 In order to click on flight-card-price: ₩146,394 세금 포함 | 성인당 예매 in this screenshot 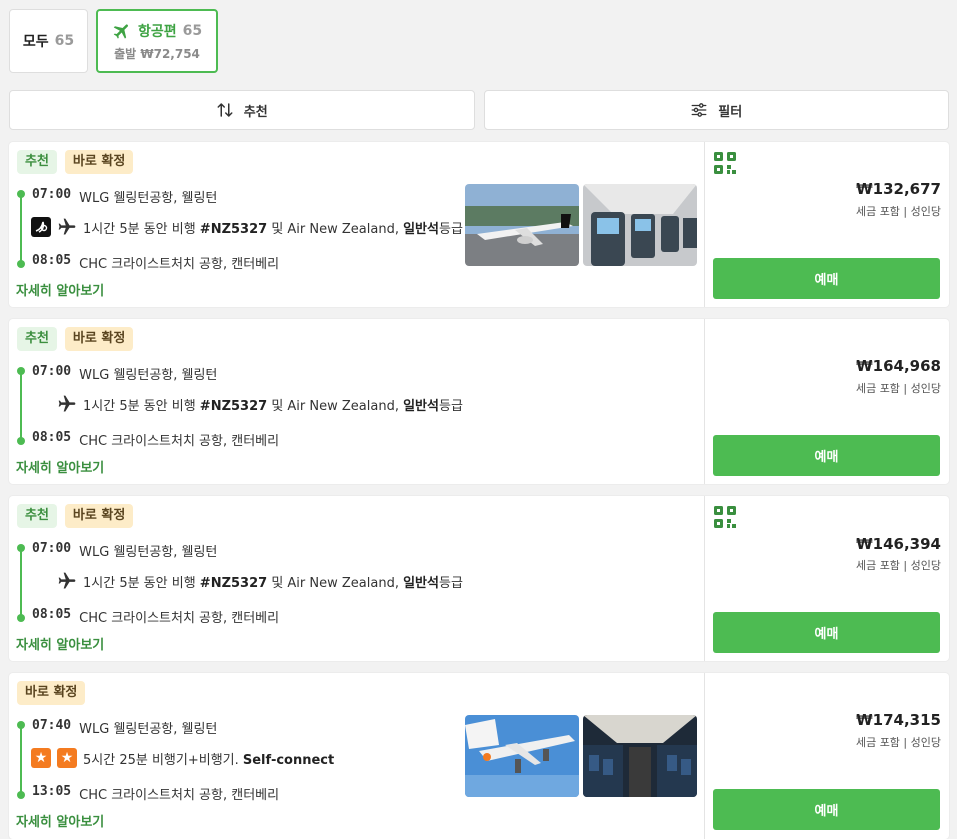, I will do `click(827, 578)`.